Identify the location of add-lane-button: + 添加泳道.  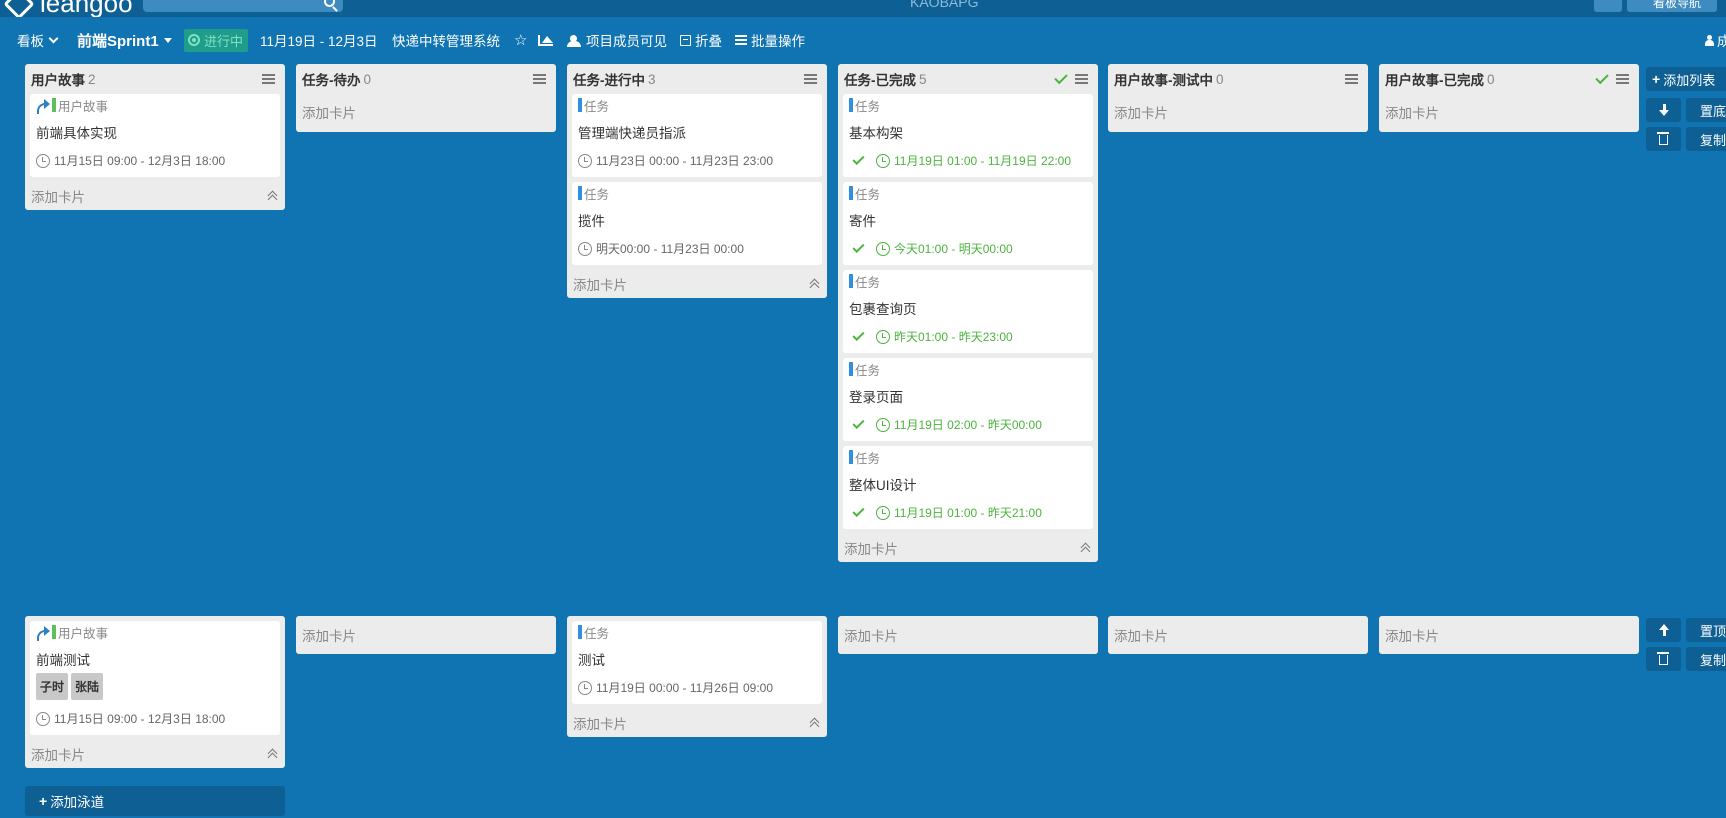
(155, 801).